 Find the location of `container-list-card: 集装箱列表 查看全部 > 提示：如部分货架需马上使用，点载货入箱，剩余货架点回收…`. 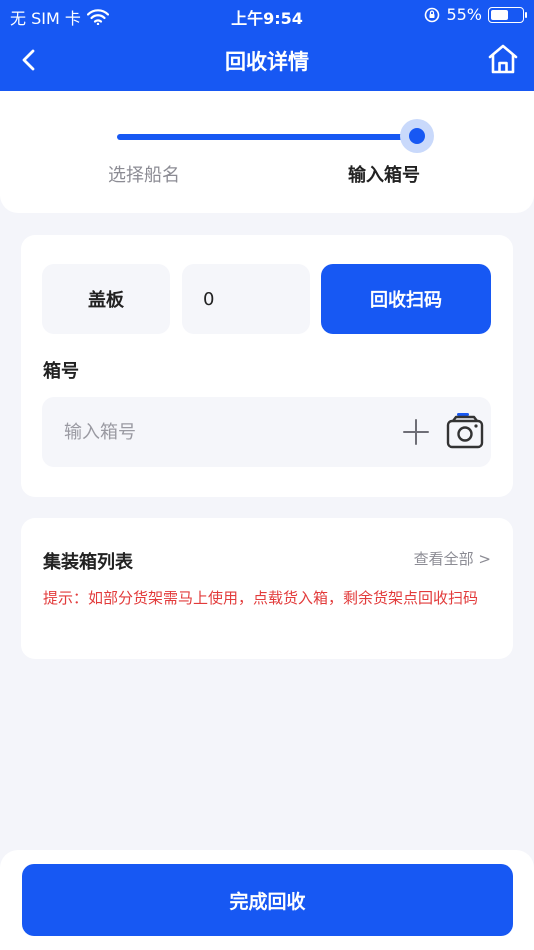

container-list-card: 集装箱列表 查看全部 > 提示：如部分货架需马上使用，点载货入箱，剩余货架点回收… is located at coordinates (267, 588).